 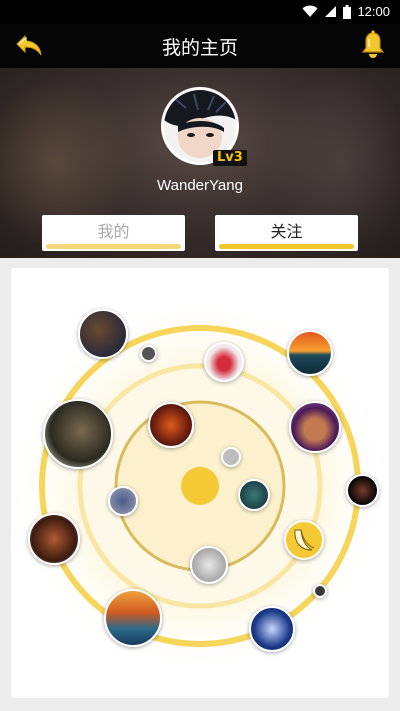 I want to click on tab-follow: 关注, so click(x=286, y=233).